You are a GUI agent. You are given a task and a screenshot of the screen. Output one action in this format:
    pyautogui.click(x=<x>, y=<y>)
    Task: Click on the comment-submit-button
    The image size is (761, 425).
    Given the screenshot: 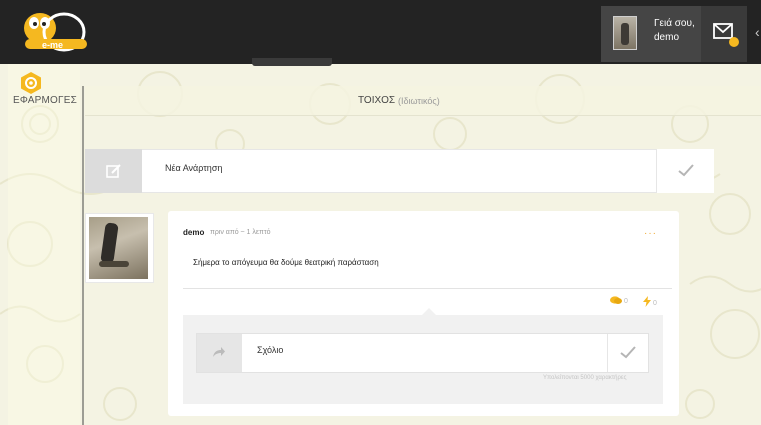 What is the action you would take?
    pyautogui.click(x=627, y=353)
    